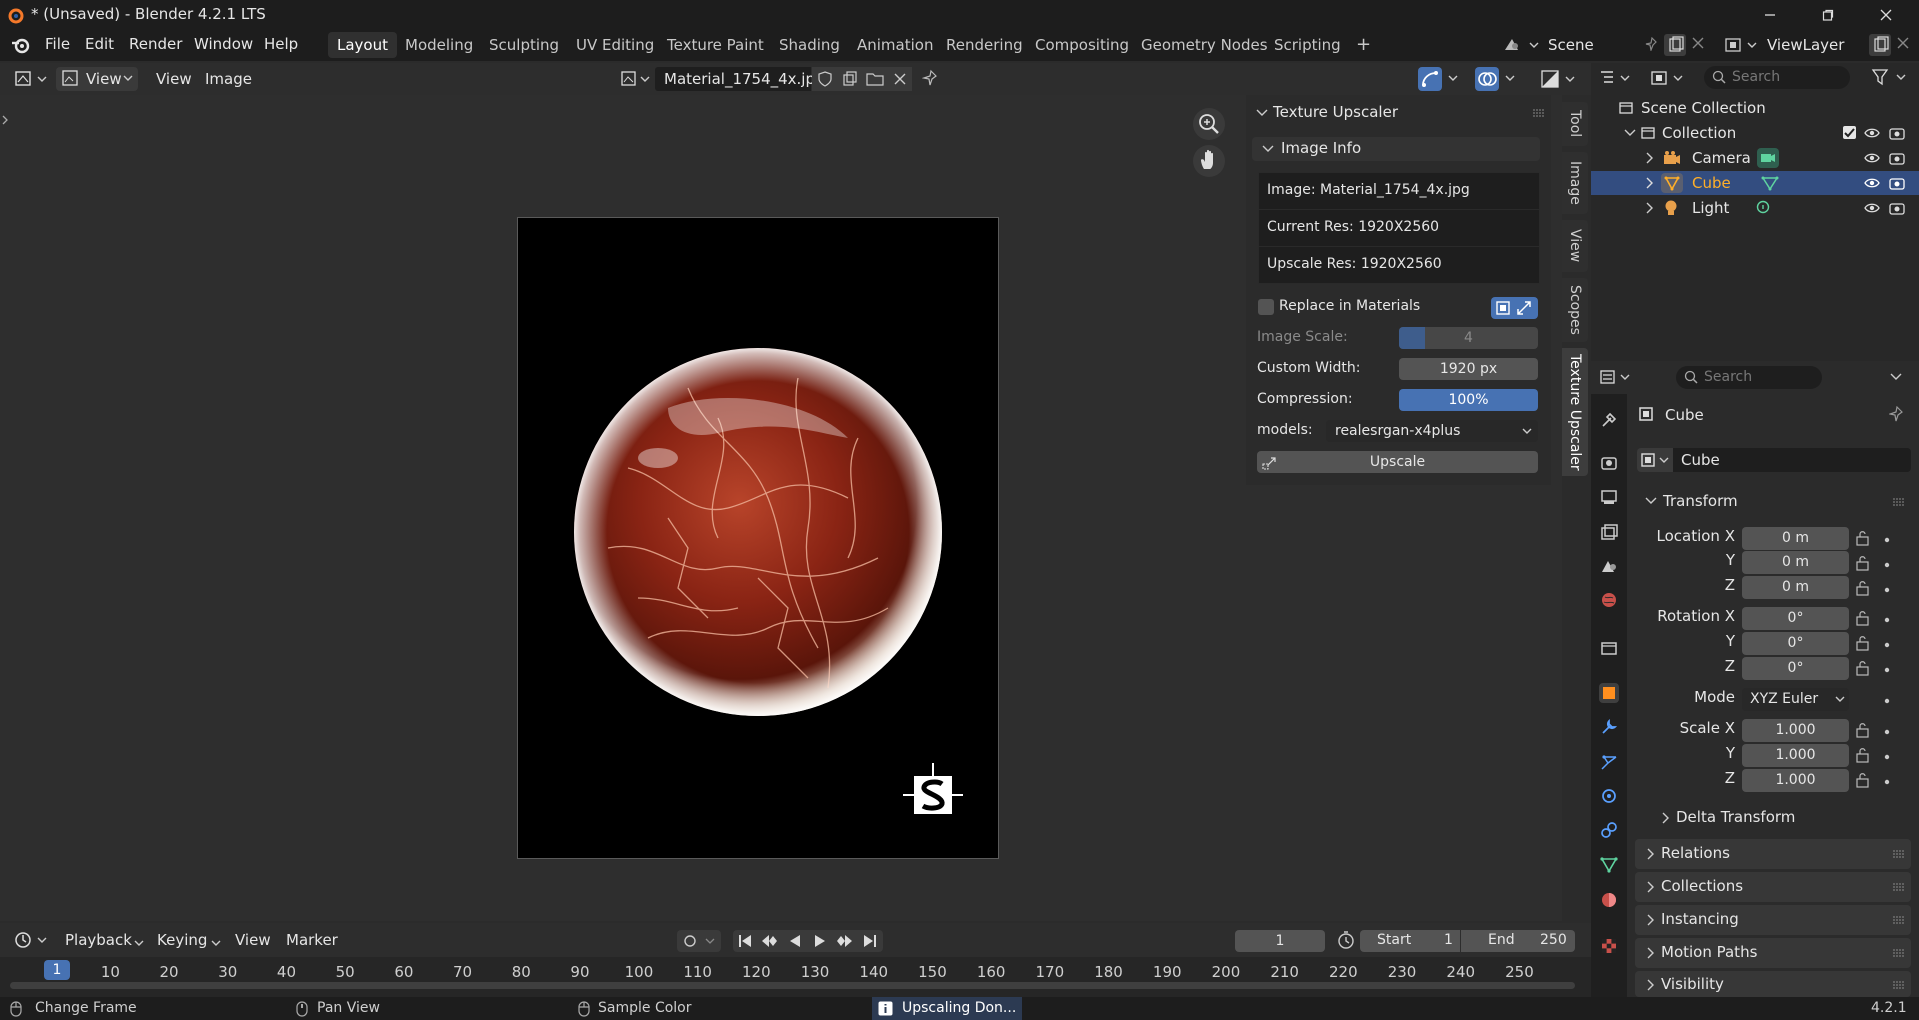  What do you see at coordinates (1773, 887) in the screenshot?
I see `collections-section: Collections` at bounding box center [1773, 887].